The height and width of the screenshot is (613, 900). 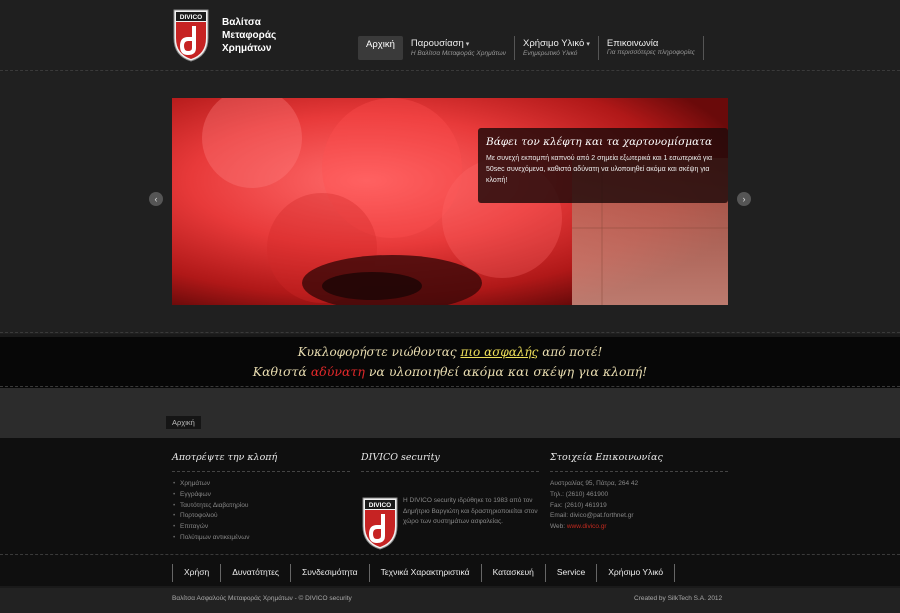 I want to click on contact-address: Αυστραλίας 95, Πάτρα, 264 42, so click(x=594, y=483).